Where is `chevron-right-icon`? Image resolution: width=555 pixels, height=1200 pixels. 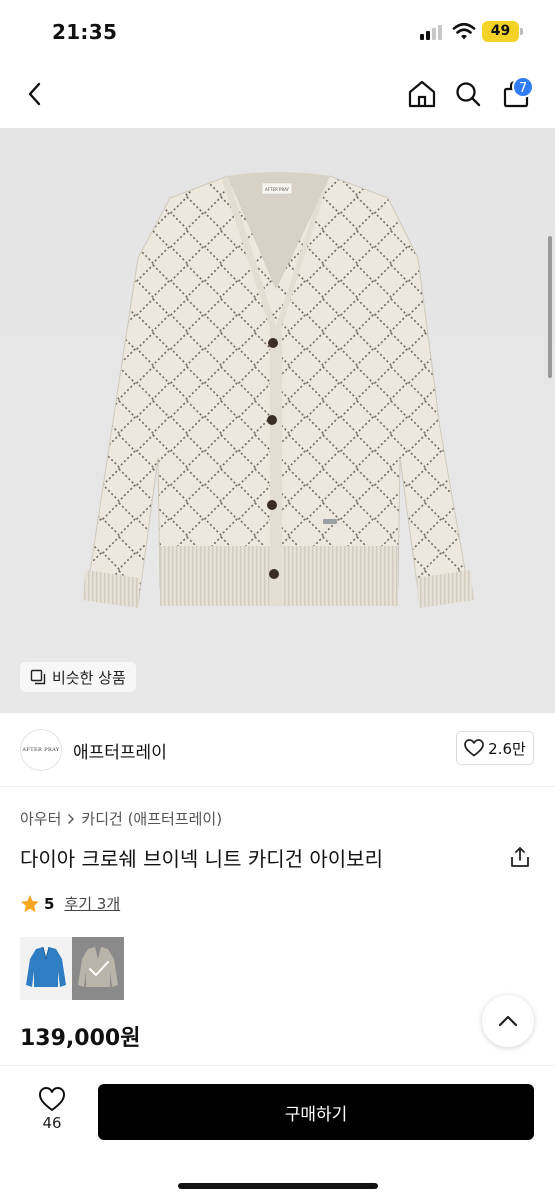 chevron-right-icon is located at coordinates (71, 818).